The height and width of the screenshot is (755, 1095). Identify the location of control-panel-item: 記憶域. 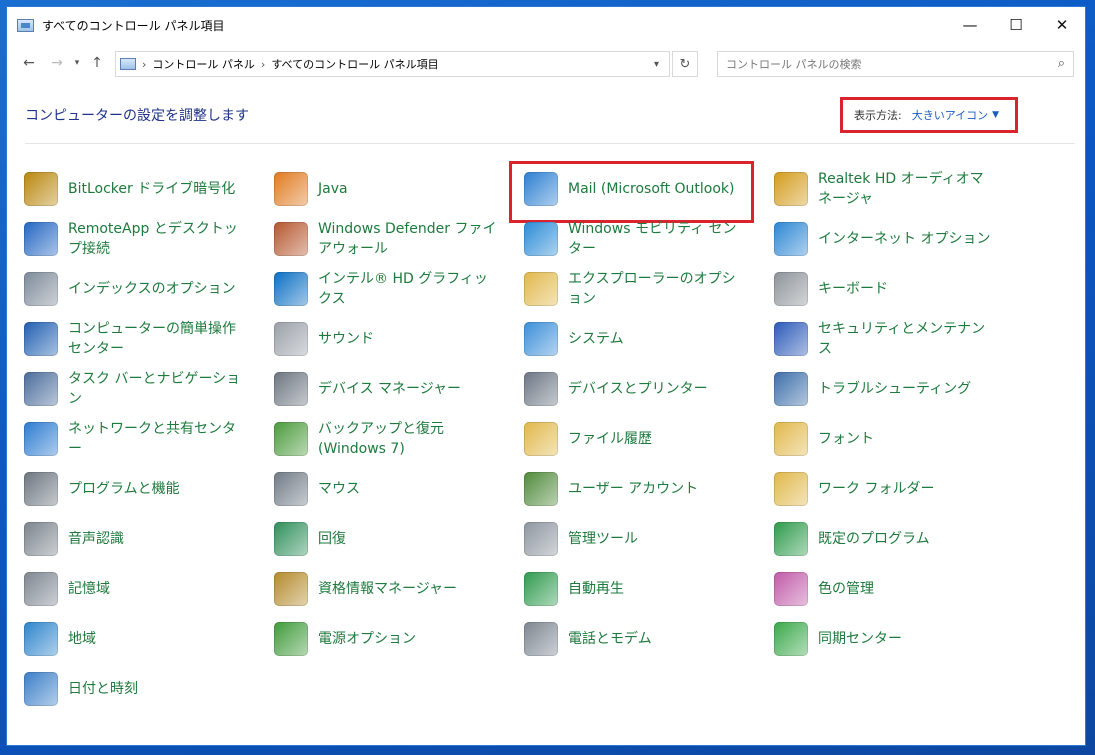
(127, 589).